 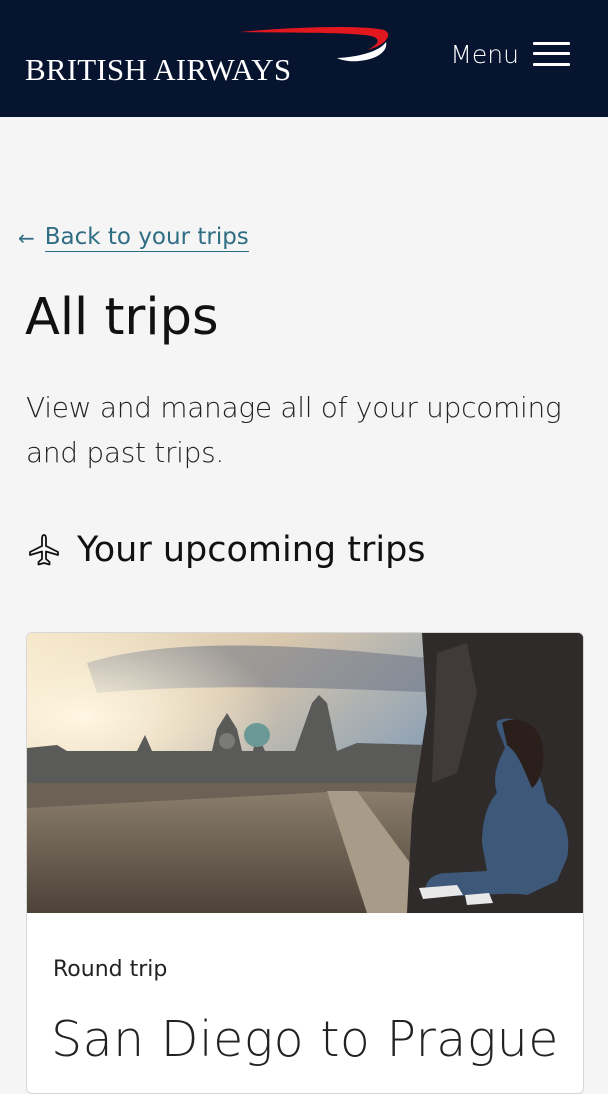 I want to click on back-to-trips-link: ← Back to your trips, so click(x=133, y=238).